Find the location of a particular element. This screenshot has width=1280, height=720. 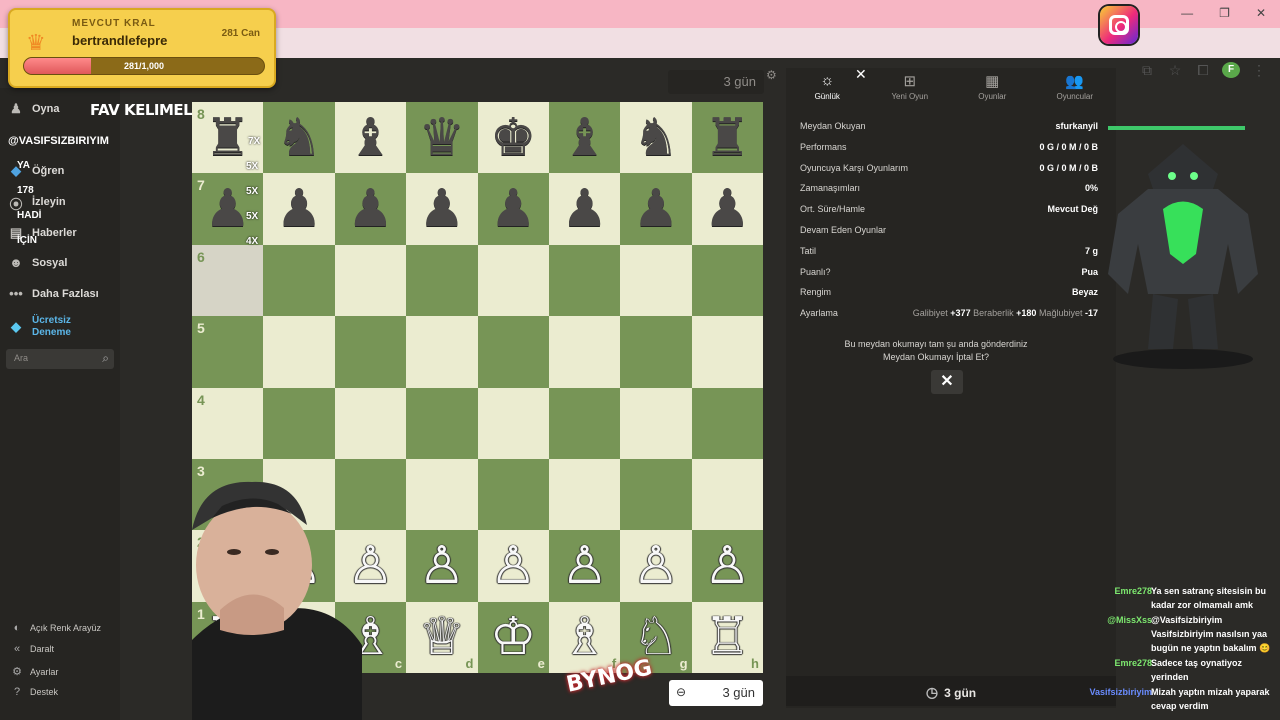

screen-share-icon: ⧉ is located at coordinates (1147, 70).